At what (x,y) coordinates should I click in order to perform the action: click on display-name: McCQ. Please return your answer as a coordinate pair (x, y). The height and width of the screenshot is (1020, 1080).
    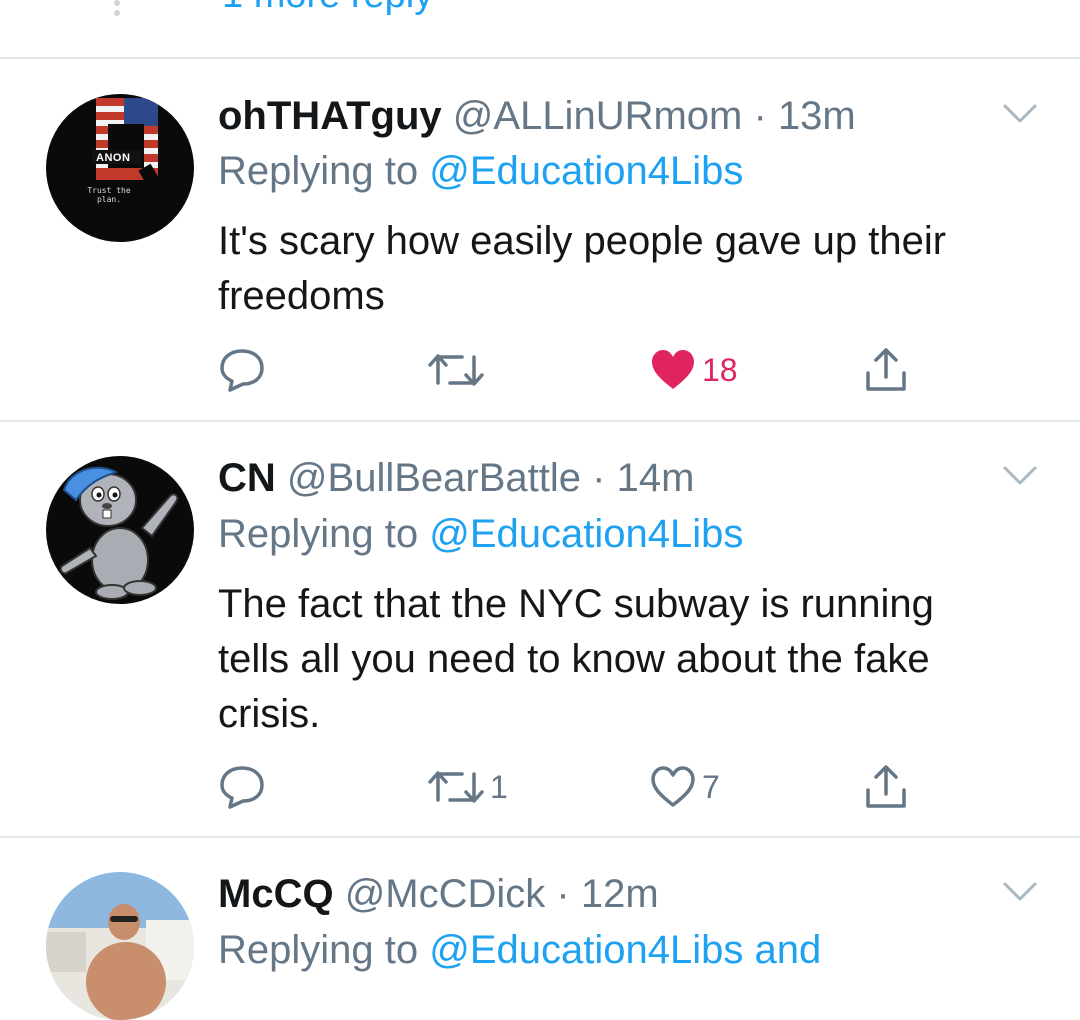
    Looking at the image, I should click on (276, 894).